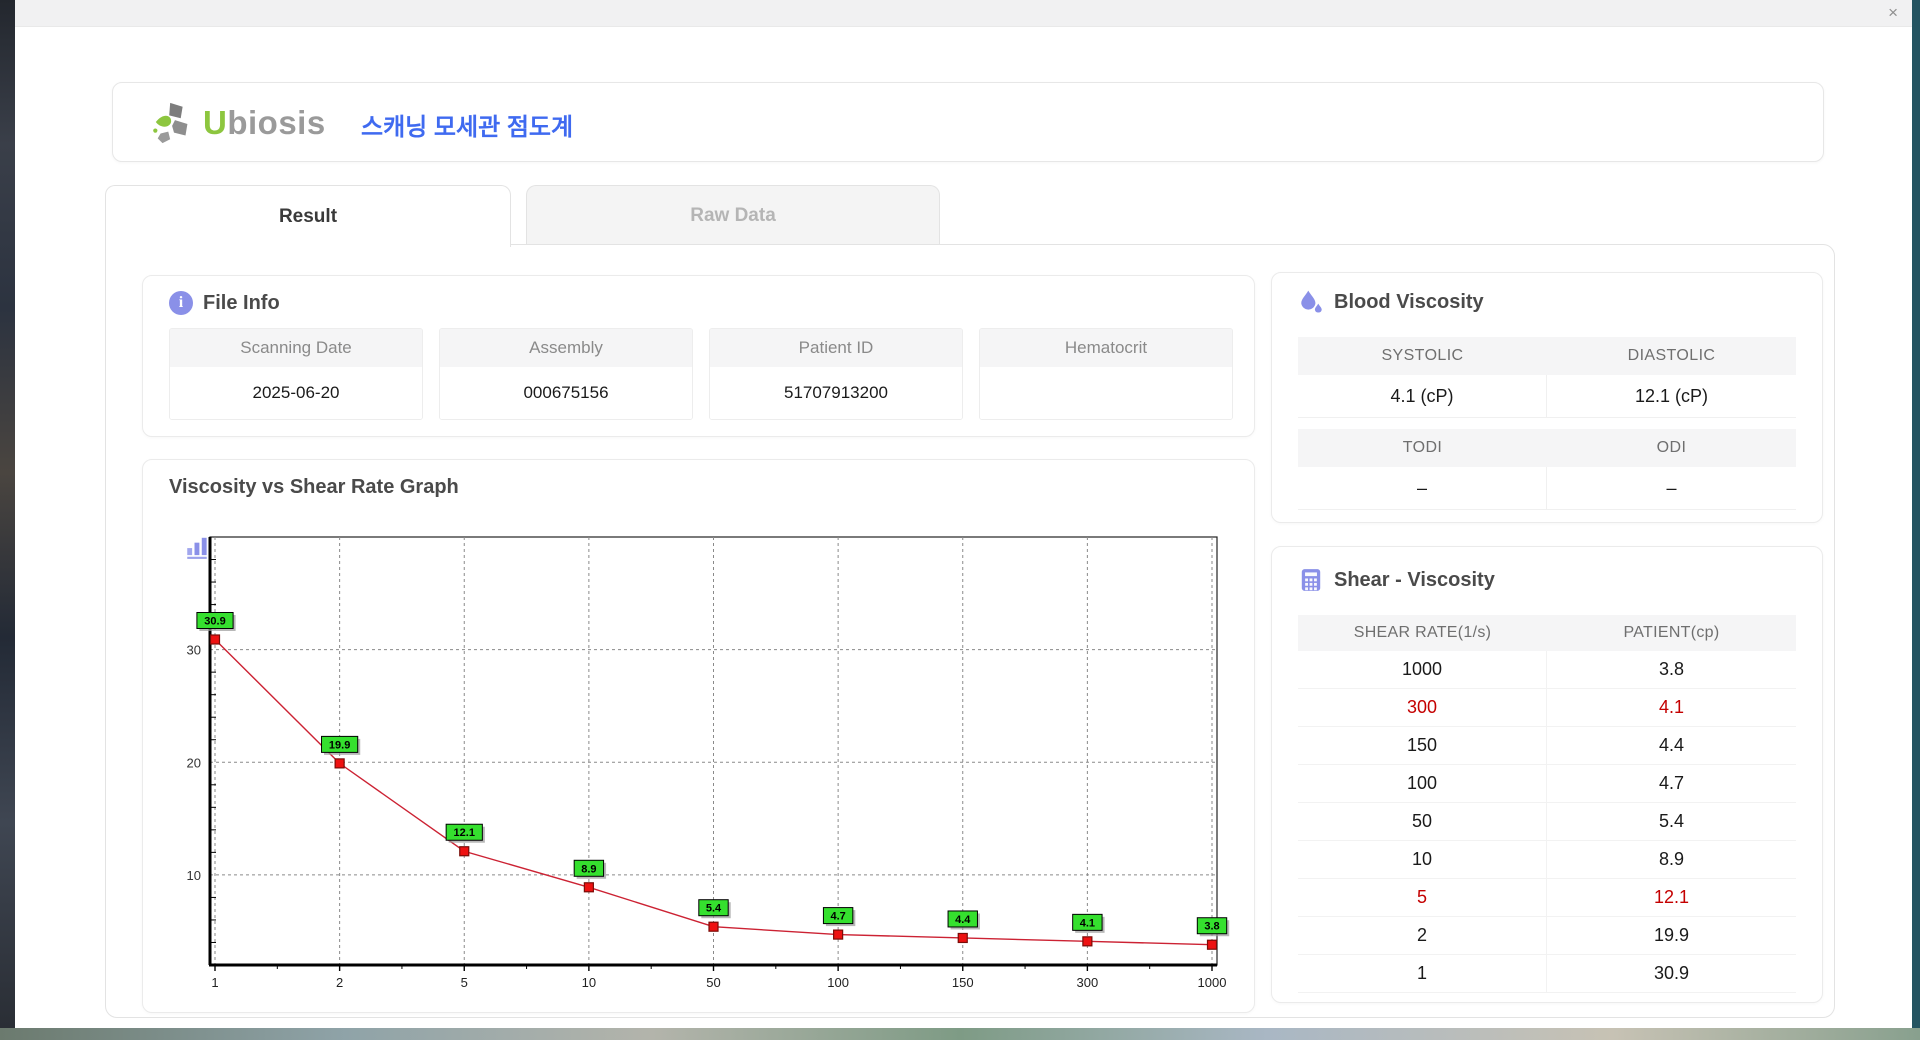 This screenshot has height=1040, width=1920. I want to click on svg-text: 1, so click(214, 982).